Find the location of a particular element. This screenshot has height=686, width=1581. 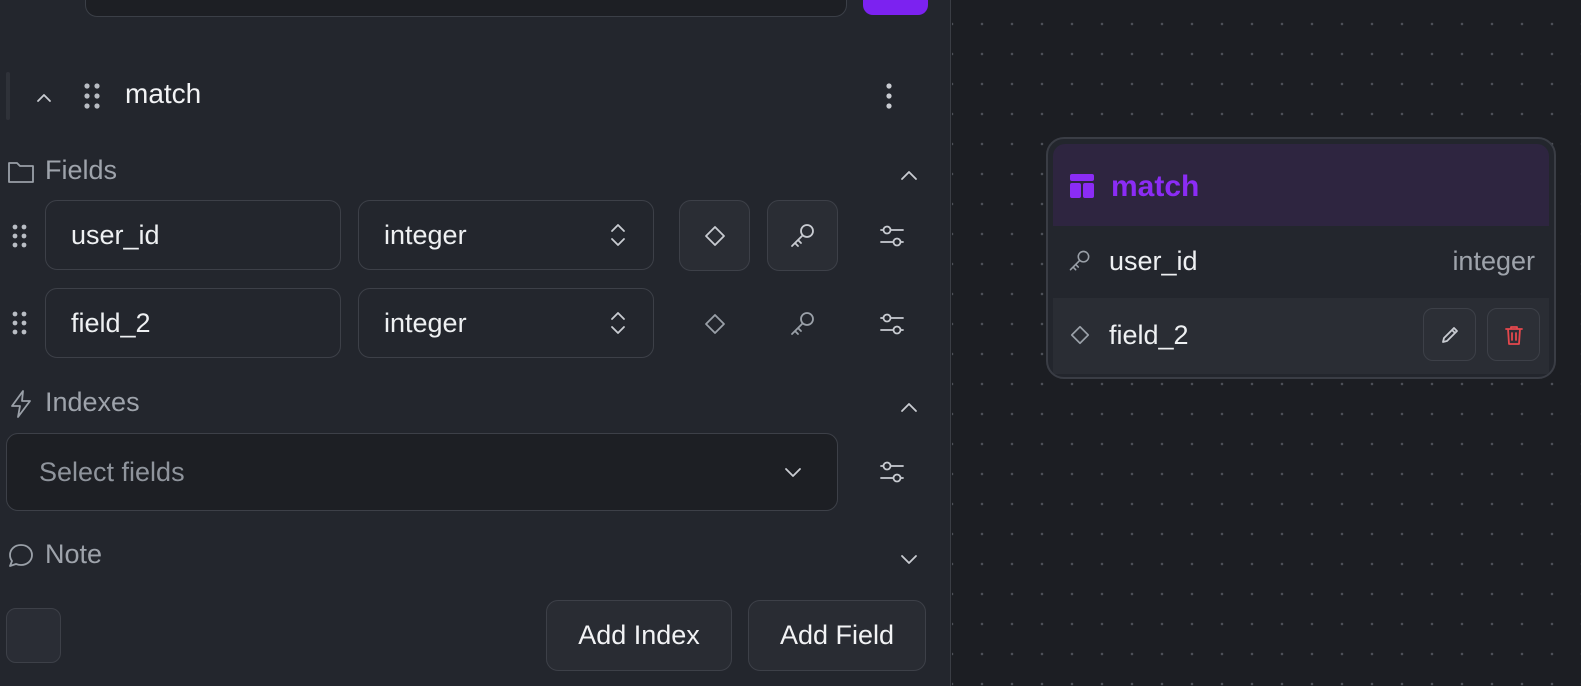

collapse-fields-button is located at coordinates (909, 176).